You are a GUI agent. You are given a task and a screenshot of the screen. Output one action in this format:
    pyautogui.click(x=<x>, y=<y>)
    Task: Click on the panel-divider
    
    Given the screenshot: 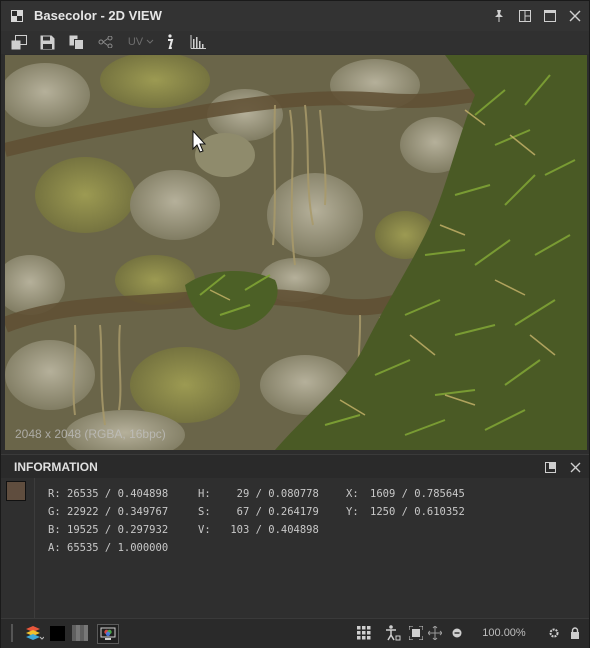 What is the action you would take?
    pyautogui.click(x=34, y=548)
    